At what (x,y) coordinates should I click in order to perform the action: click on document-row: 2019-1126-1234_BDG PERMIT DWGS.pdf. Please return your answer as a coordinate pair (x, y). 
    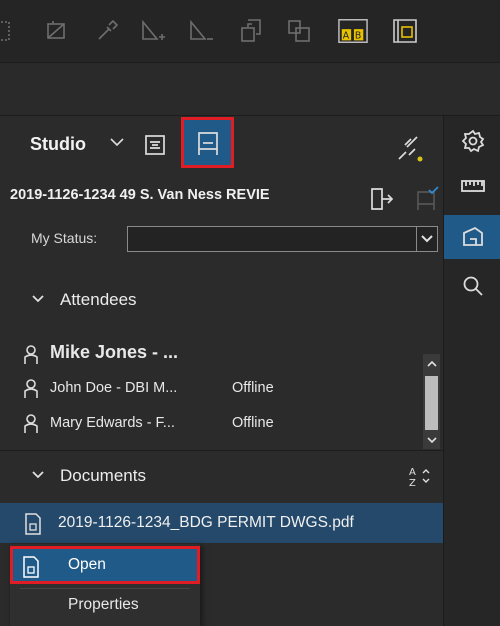
    Looking at the image, I should click on (221, 523).